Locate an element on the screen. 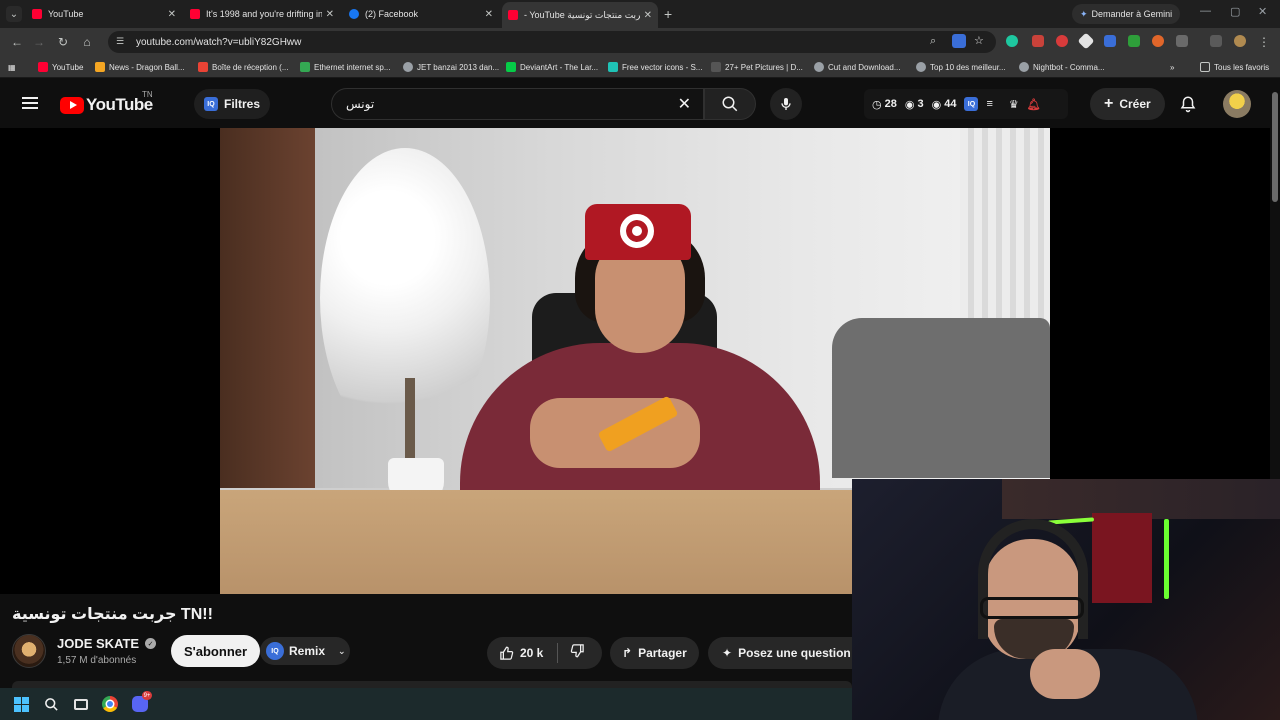 This screenshot has width=1280, height=720. watch-later-stat: ◷ 28 is located at coordinates (884, 104).